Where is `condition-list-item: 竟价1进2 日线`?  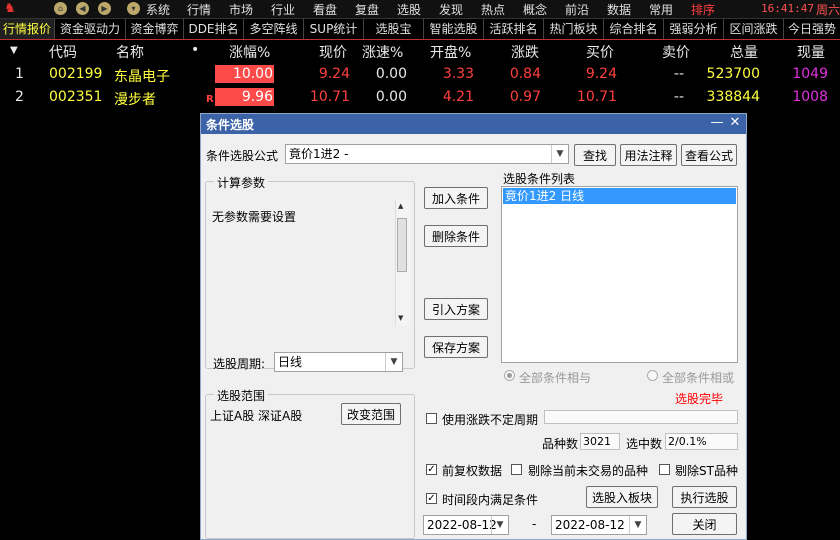 condition-list-item: 竟价1进2 日线 is located at coordinates (619, 196).